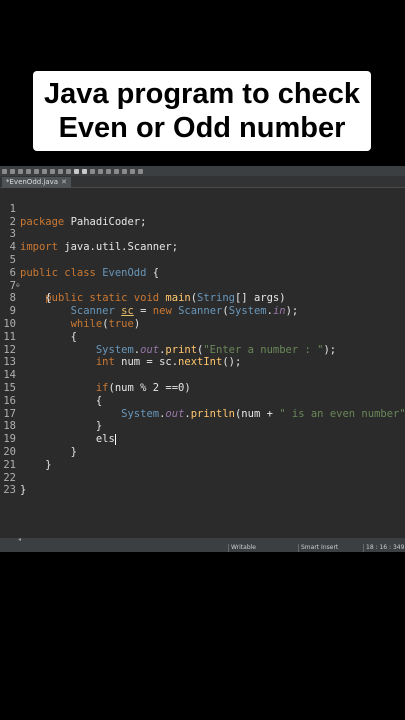 The height and width of the screenshot is (720, 405). I want to click on external-tools-icon, so click(52, 171).